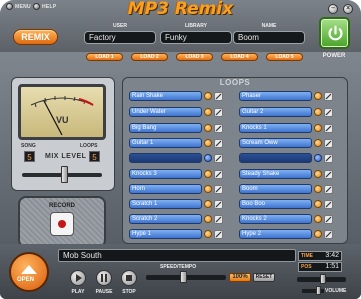 The height and width of the screenshot is (299, 361). What do you see at coordinates (94, 156) in the screenshot?
I see `loops-count: 5` at bounding box center [94, 156].